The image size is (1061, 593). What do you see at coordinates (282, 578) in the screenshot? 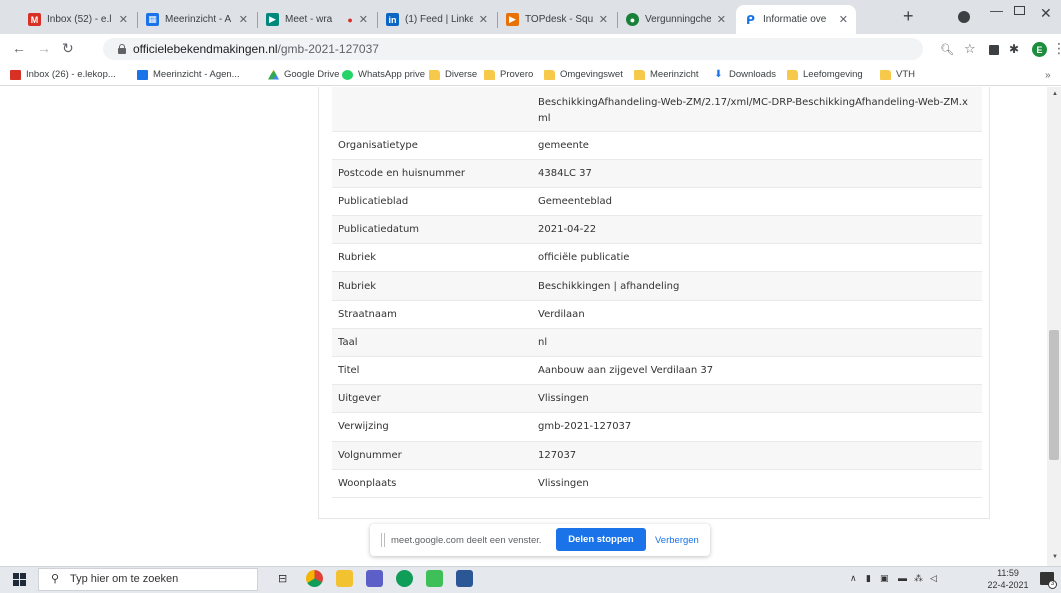
I see `task-view-icon: ⊟` at bounding box center [282, 578].